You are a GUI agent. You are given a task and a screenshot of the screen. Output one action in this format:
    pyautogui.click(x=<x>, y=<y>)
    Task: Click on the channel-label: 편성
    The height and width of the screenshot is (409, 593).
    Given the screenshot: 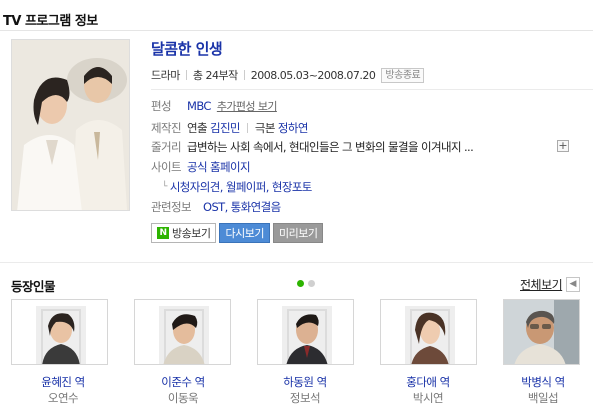 What is the action you would take?
    pyautogui.click(x=161, y=106)
    